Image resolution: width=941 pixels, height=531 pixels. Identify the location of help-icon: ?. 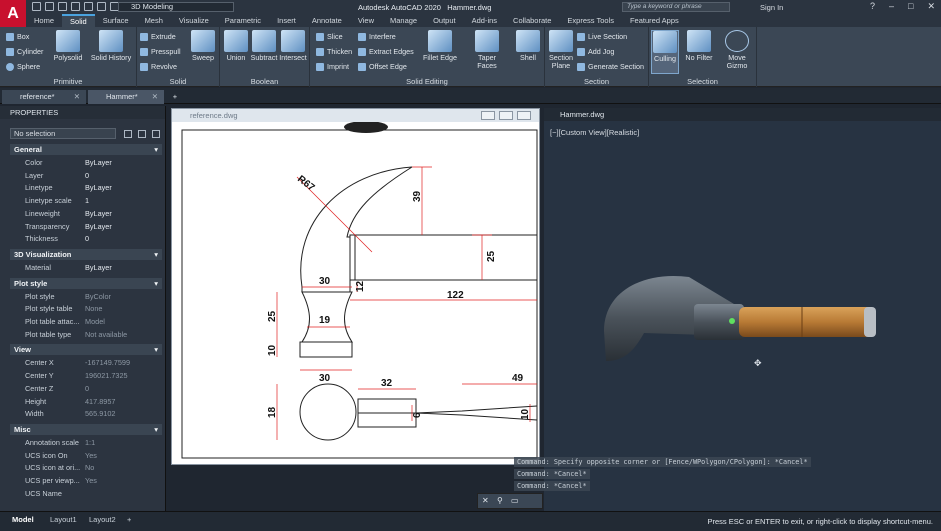
(872, 6).